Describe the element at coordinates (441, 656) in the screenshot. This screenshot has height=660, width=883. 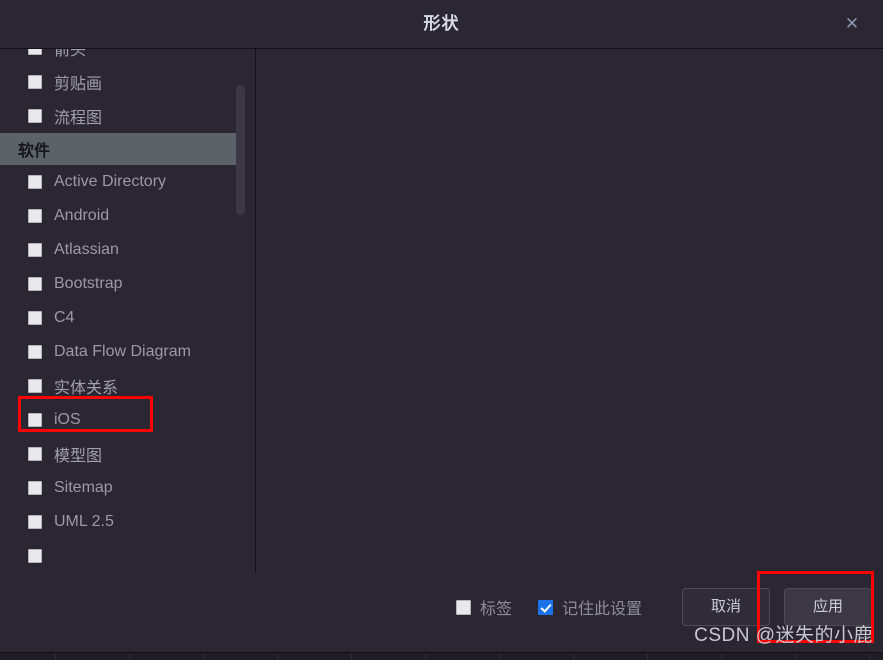
I see `bottom-edge-strip` at that location.